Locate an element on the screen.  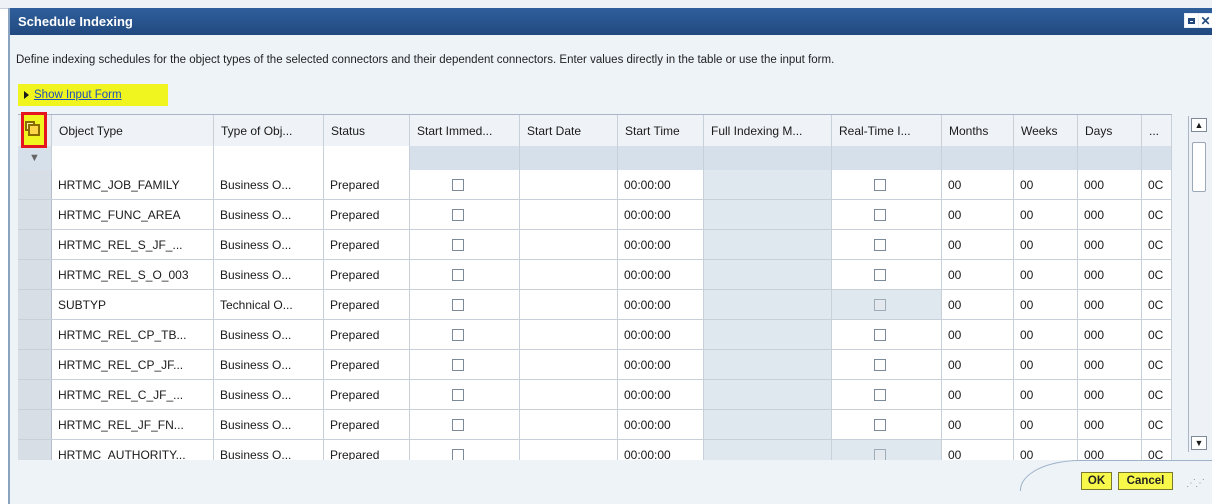
vertical-scrollbar: ▲ ▼ is located at coordinates (1199, 284).